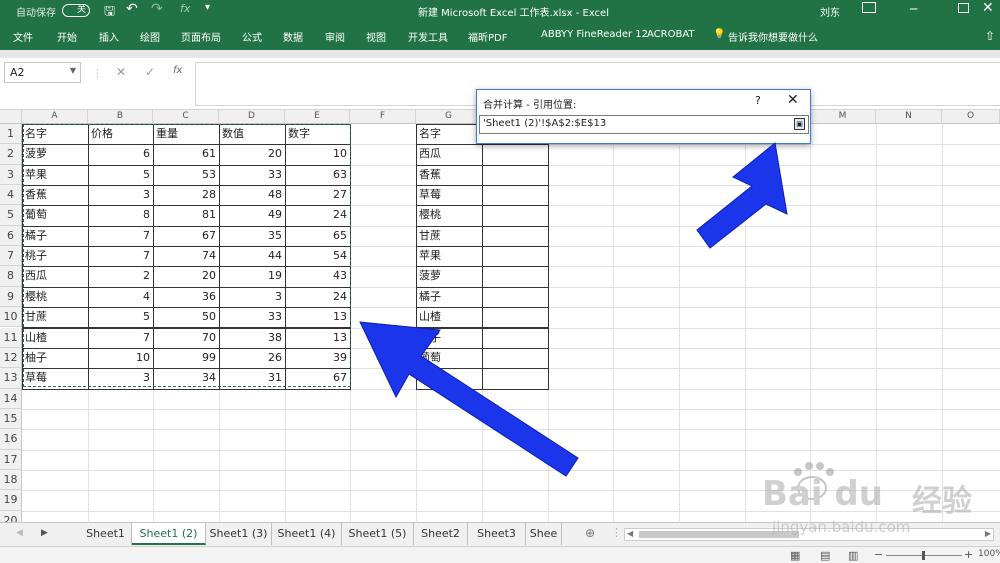 The height and width of the screenshot is (563, 1000). Describe the element at coordinates (988, 8) in the screenshot. I see `close-window-icon: ✕` at that location.